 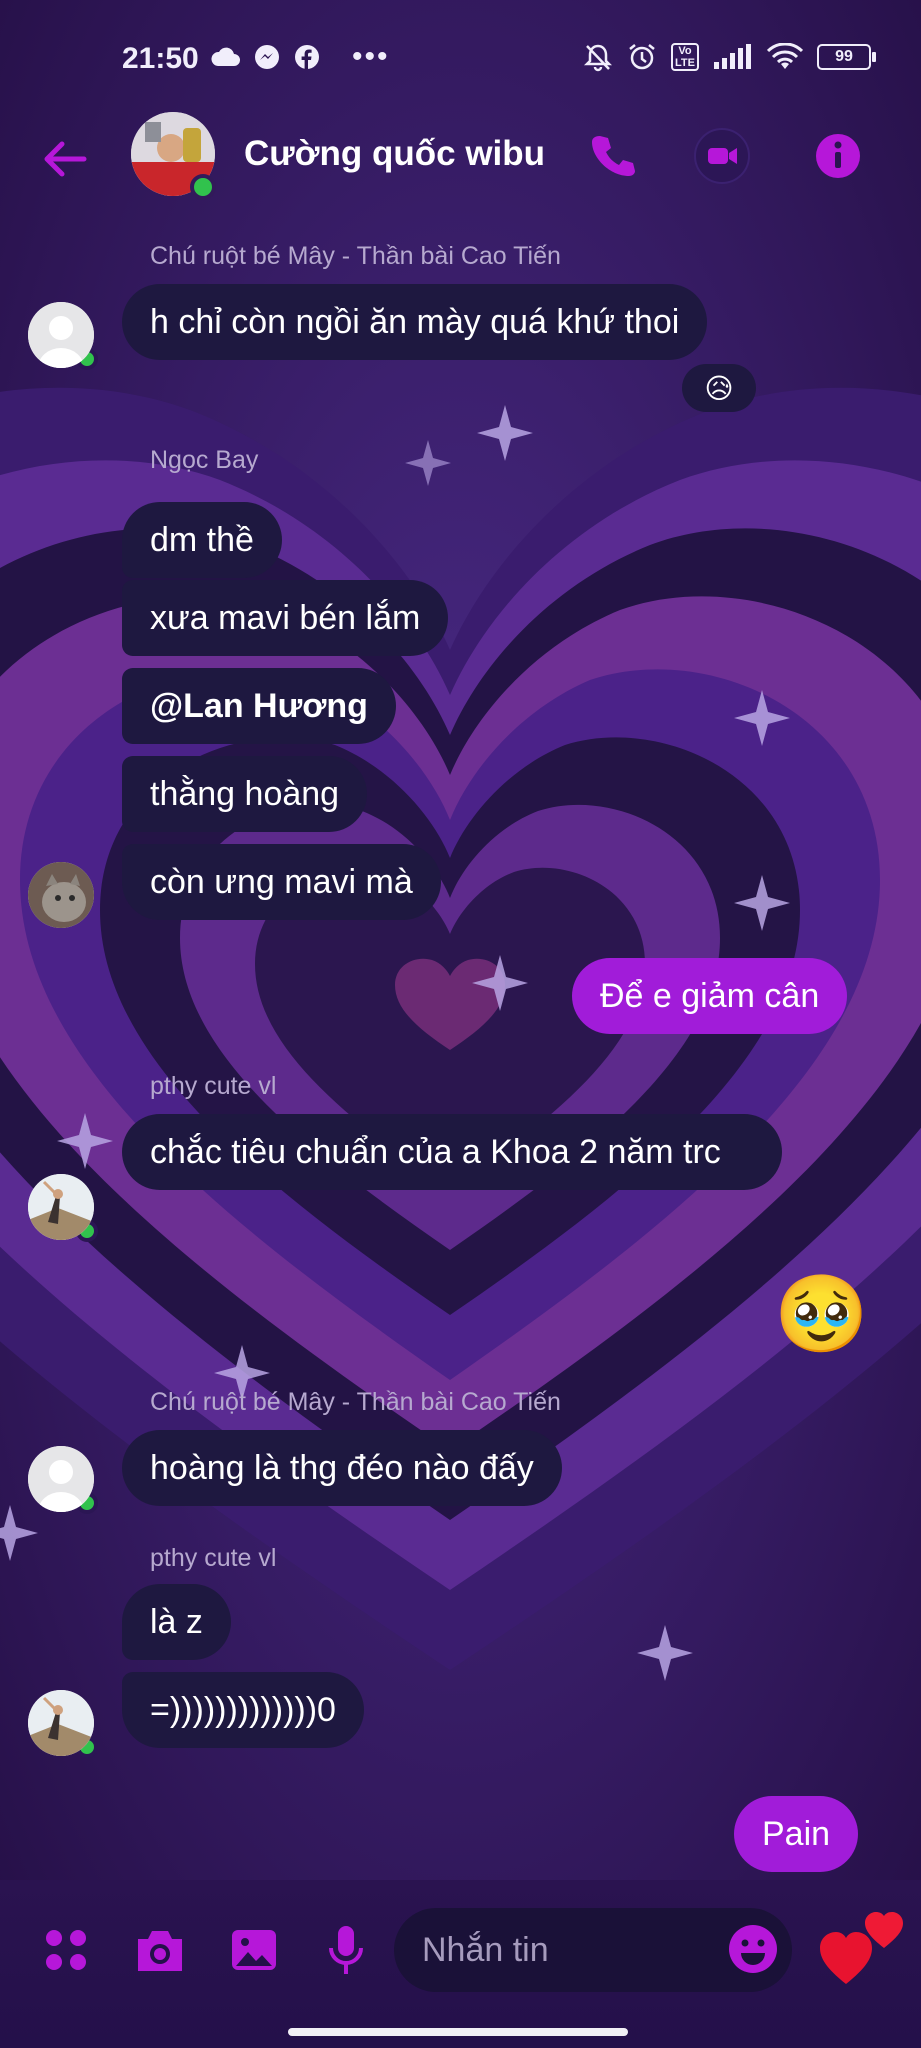 I want to click on wifi-icon, so click(x=785, y=56).